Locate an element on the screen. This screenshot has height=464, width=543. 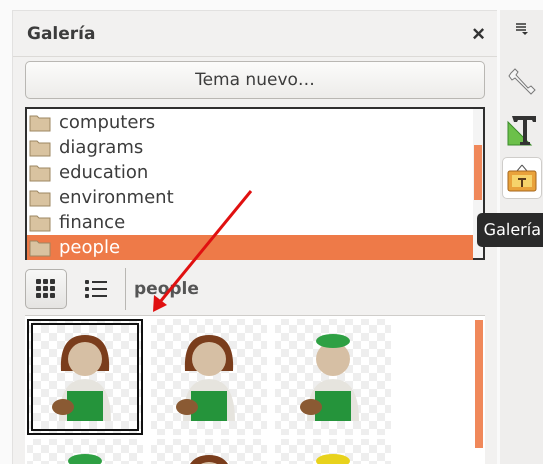
theme-list-item: education is located at coordinates (250, 172).